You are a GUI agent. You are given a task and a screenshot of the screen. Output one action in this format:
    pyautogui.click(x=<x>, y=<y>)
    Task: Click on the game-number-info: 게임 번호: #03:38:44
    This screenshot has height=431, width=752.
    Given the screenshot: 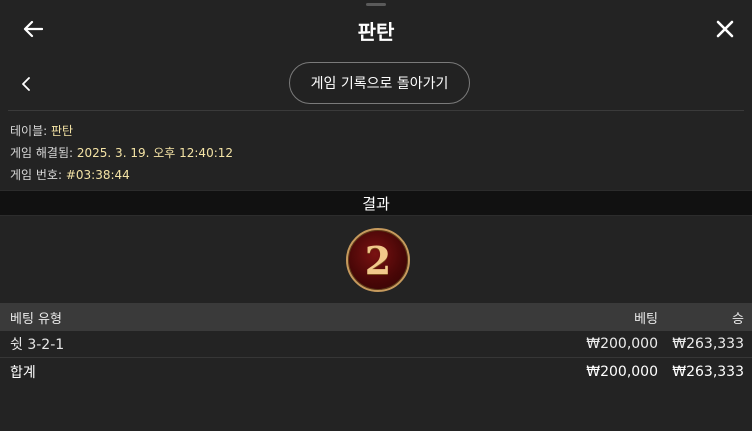 What is the action you would take?
    pyautogui.click(x=121, y=175)
    